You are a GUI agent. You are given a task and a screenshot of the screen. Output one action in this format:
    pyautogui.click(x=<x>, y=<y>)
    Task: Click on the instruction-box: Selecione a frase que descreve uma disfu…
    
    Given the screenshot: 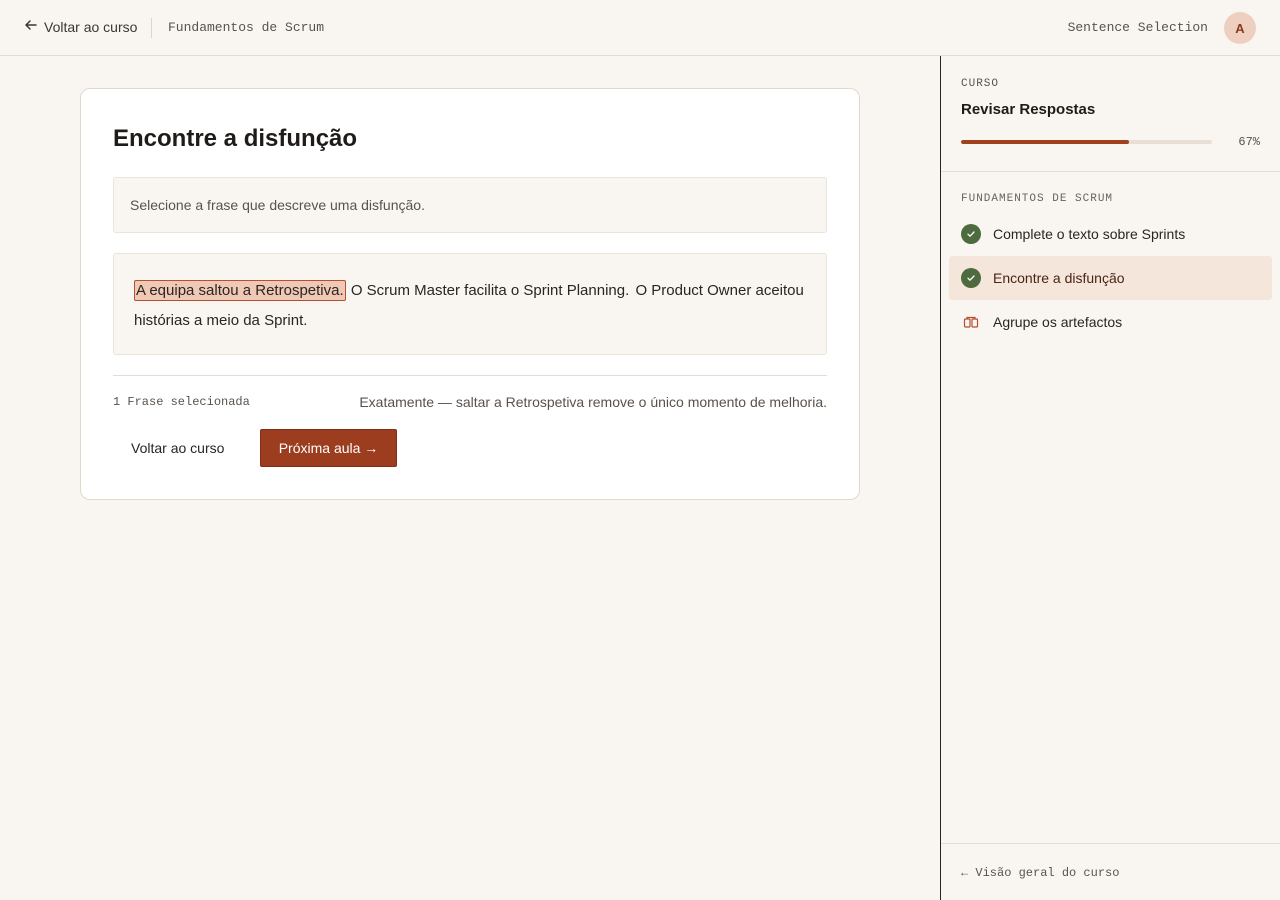 What is the action you would take?
    pyautogui.click(x=470, y=205)
    